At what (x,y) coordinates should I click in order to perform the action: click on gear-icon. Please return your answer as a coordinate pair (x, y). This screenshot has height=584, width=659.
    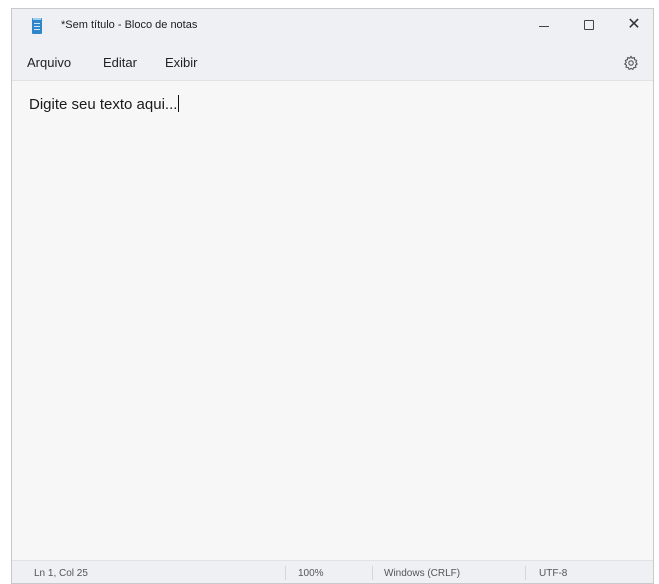
    Looking at the image, I should click on (631, 63).